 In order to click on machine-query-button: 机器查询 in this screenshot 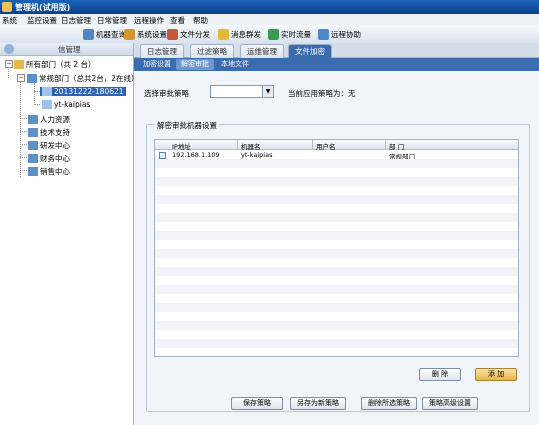, I will do `click(104, 34)`.